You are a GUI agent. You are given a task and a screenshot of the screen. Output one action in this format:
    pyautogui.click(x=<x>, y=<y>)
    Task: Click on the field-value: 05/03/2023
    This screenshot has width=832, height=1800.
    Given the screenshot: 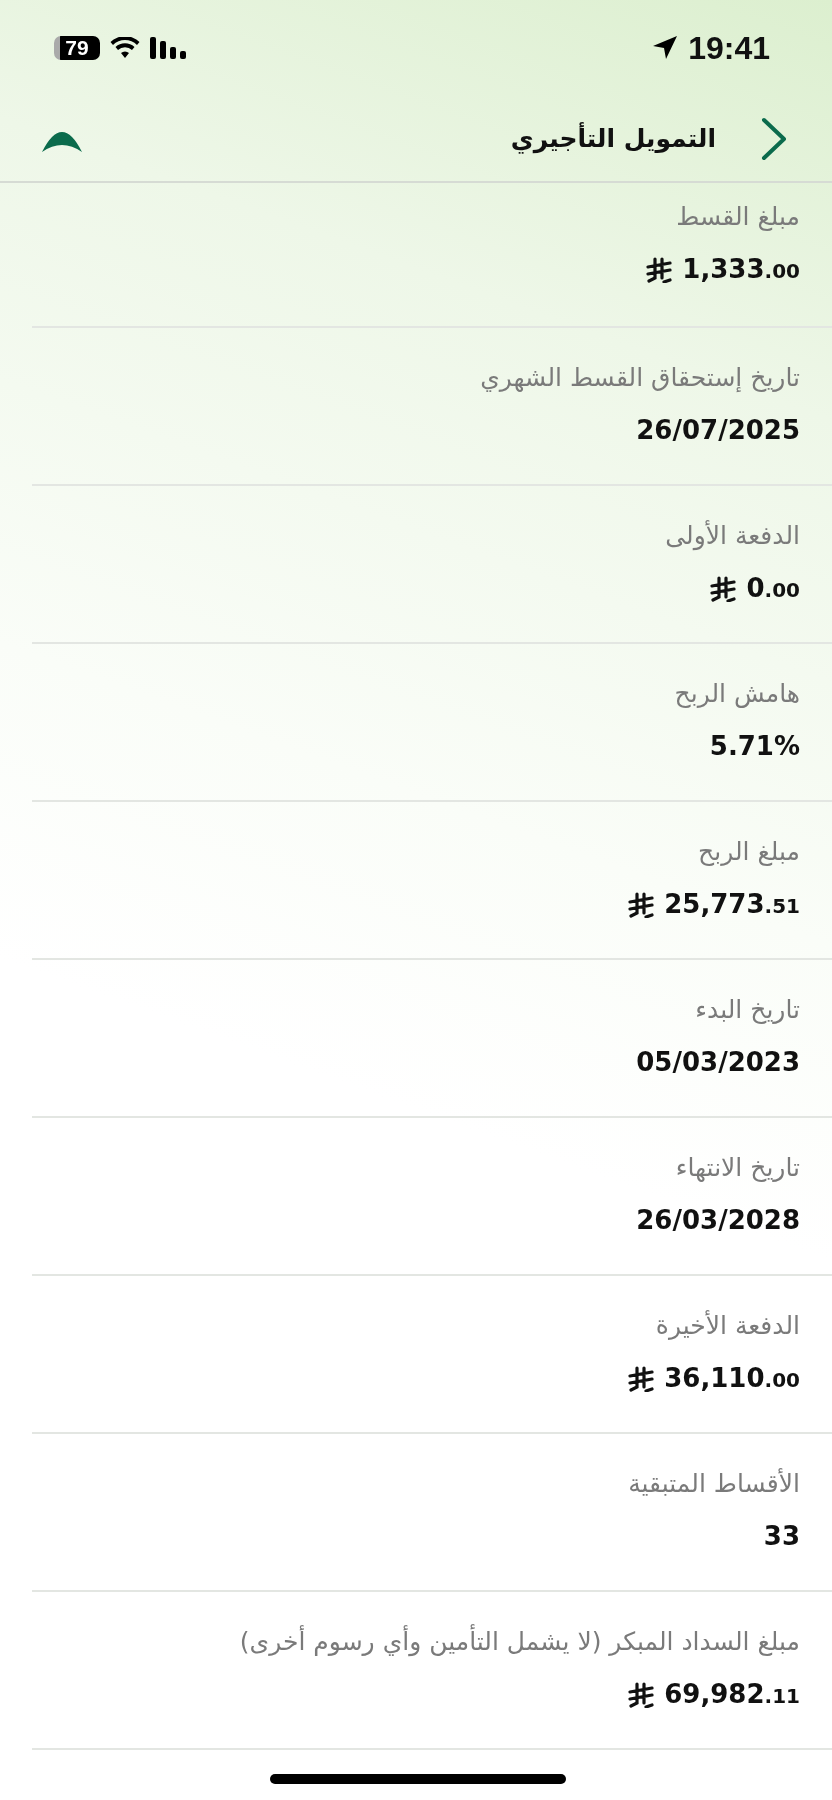 What is the action you would take?
    pyautogui.click(x=718, y=1062)
    